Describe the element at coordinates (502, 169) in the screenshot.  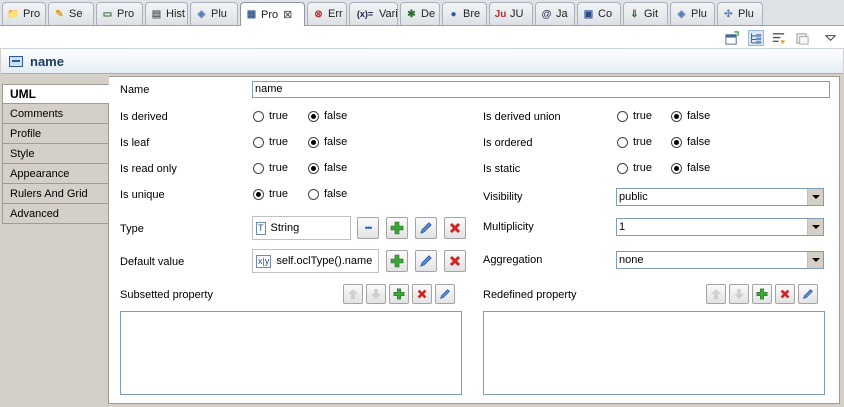
I see `is-static-label: Is static` at that location.